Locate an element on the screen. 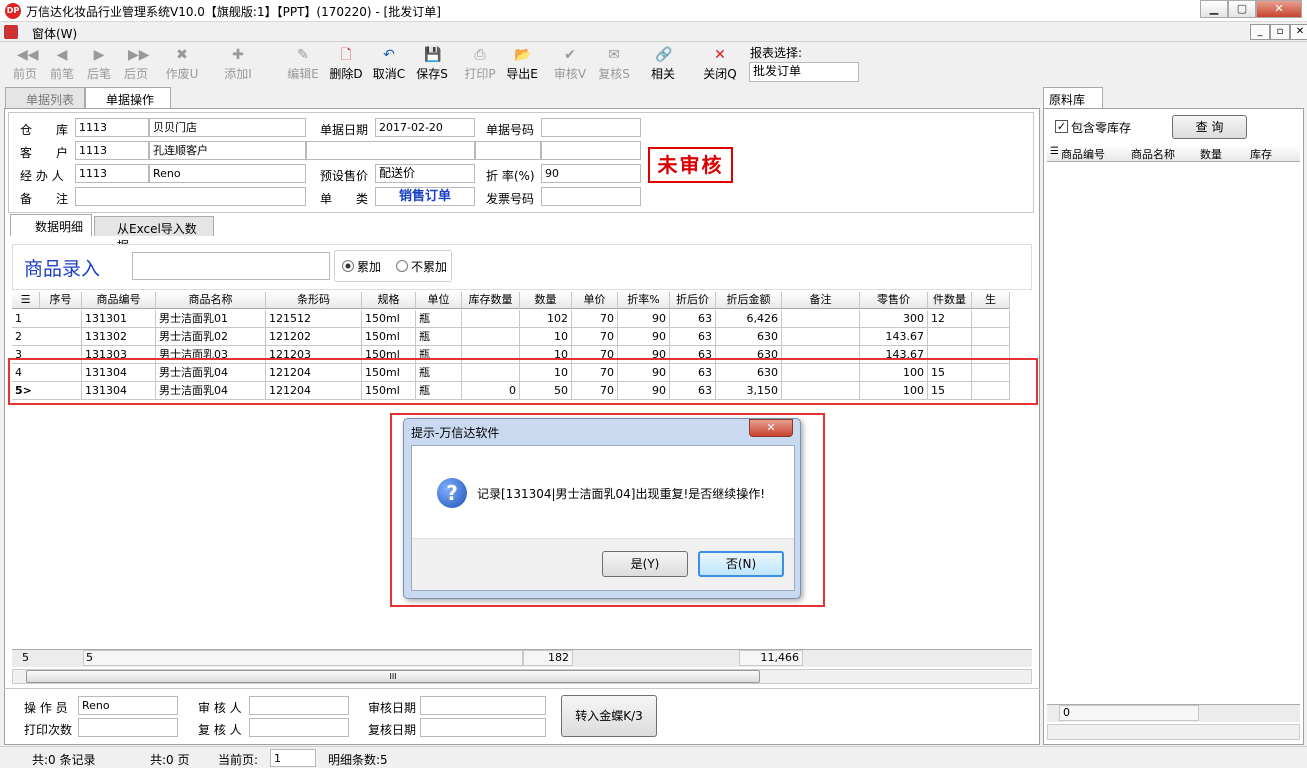 The image size is (1307, 768). question-icon: ? is located at coordinates (452, 493).